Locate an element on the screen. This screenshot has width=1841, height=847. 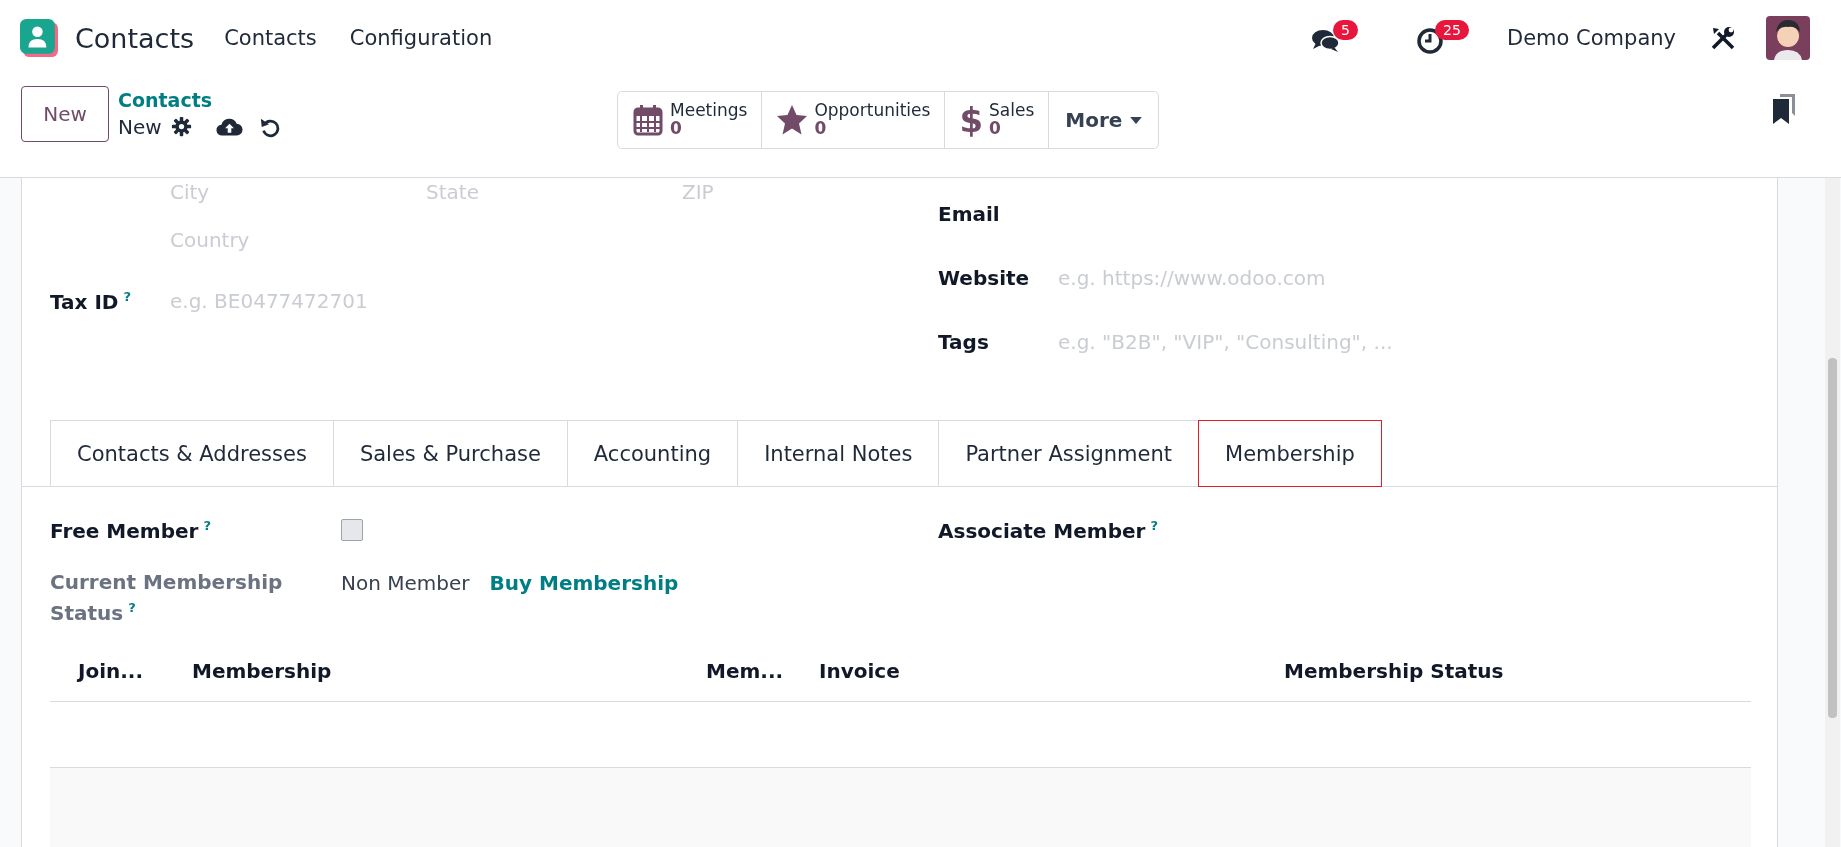
column-header: Membership Status is located at coordinates (1394, 671).